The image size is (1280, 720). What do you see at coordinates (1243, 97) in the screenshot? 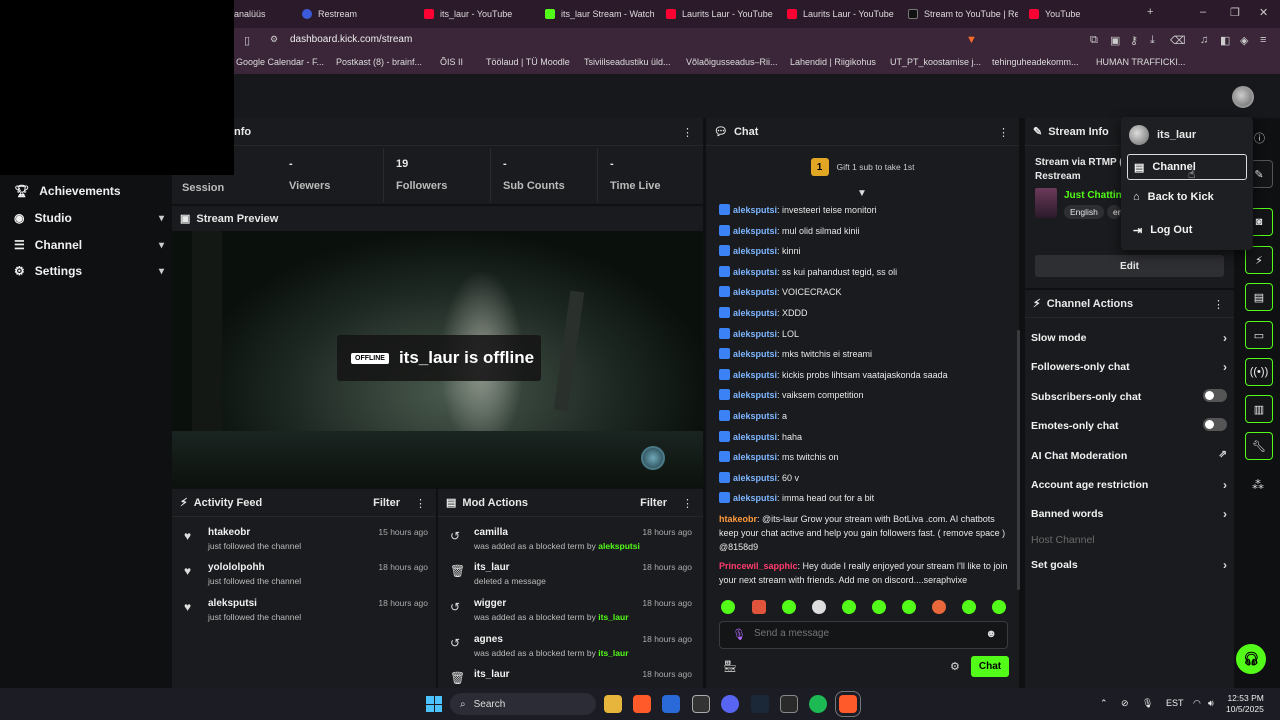
I see `user-avatar` at bounding box center [1243, 97].